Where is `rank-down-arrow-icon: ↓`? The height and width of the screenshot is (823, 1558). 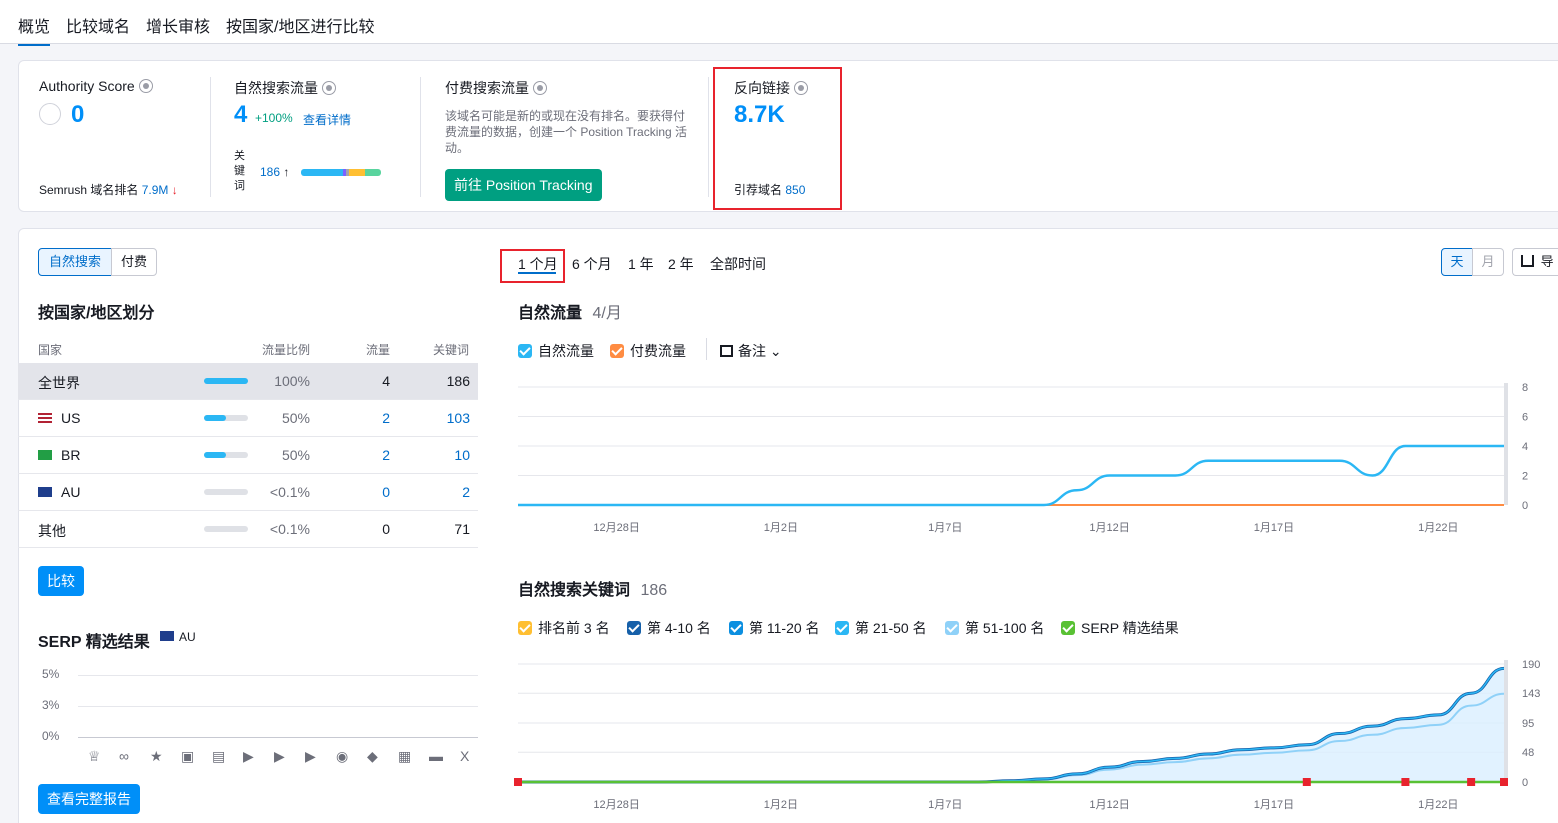
rank-down-arrow-icon: ↓ is located at coordinates (174, 190).